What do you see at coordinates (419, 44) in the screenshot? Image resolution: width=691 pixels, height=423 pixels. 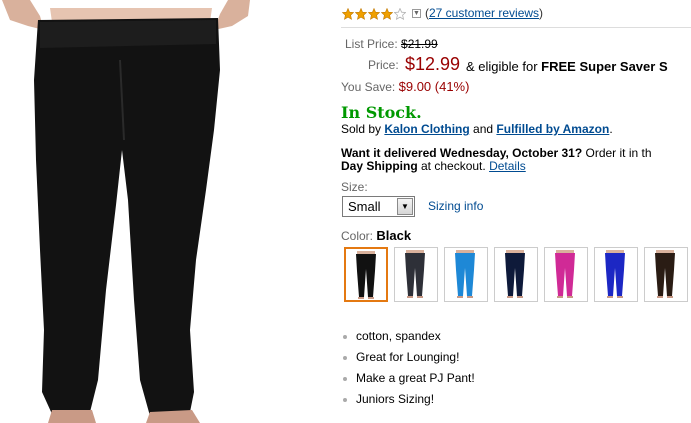 I see `list-price-value: $21.99` at bounding box center [419, 44].